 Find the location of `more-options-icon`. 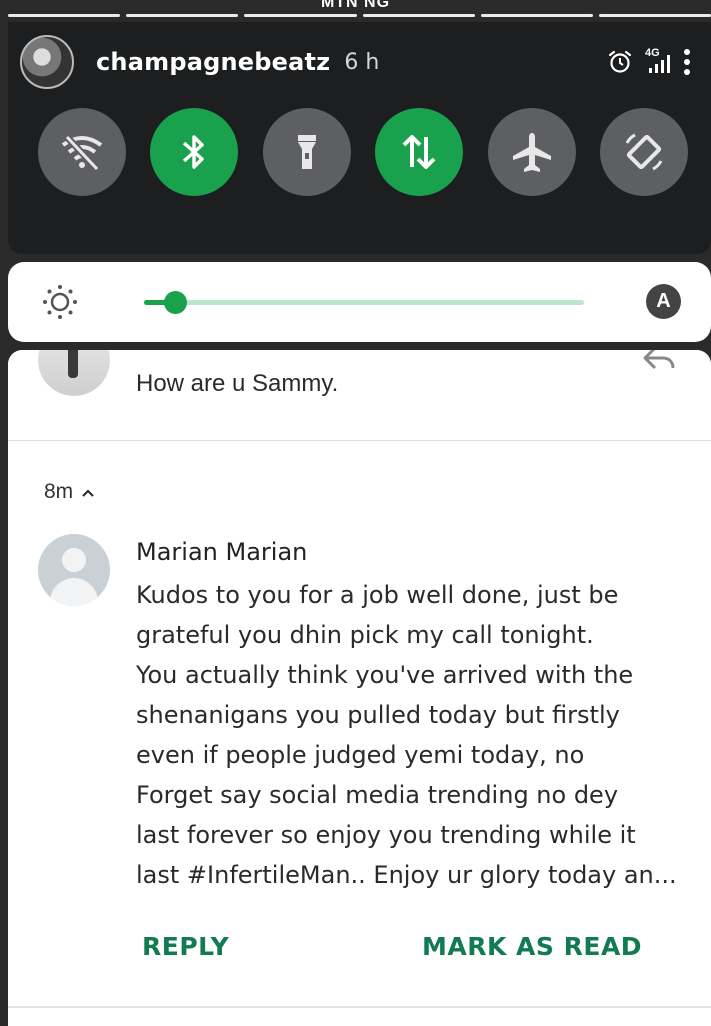

more-options-icon is located at coordinates (687, 62).